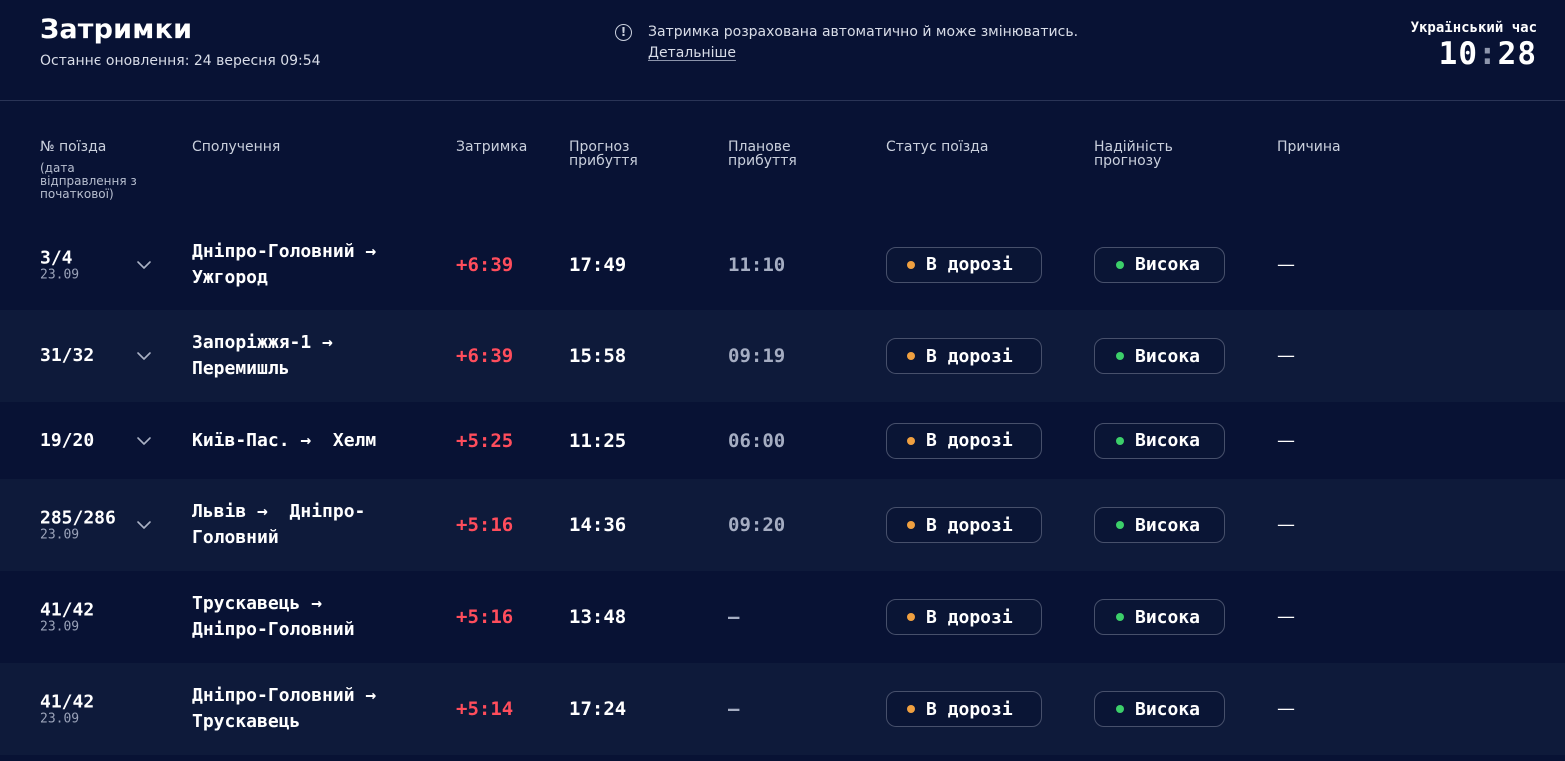 This screenshot has height=761, width=1565. Describe the element at coordinates (1517, 54) in the screenshot. I see `clock-minutes: 28` at that location.